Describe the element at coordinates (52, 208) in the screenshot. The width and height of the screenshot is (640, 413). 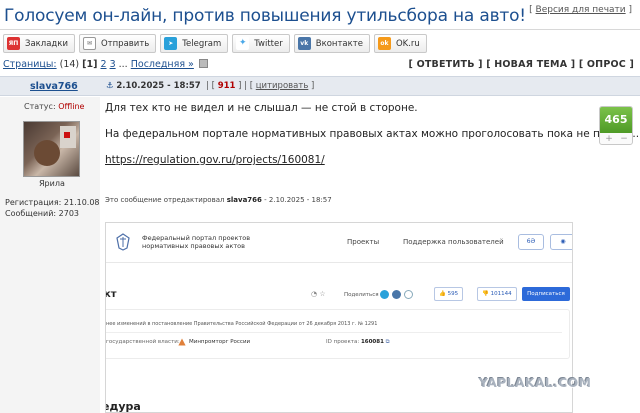
I see `user-stats: Регистрация: 21.10.08 Сообщений: 2703` at that location.